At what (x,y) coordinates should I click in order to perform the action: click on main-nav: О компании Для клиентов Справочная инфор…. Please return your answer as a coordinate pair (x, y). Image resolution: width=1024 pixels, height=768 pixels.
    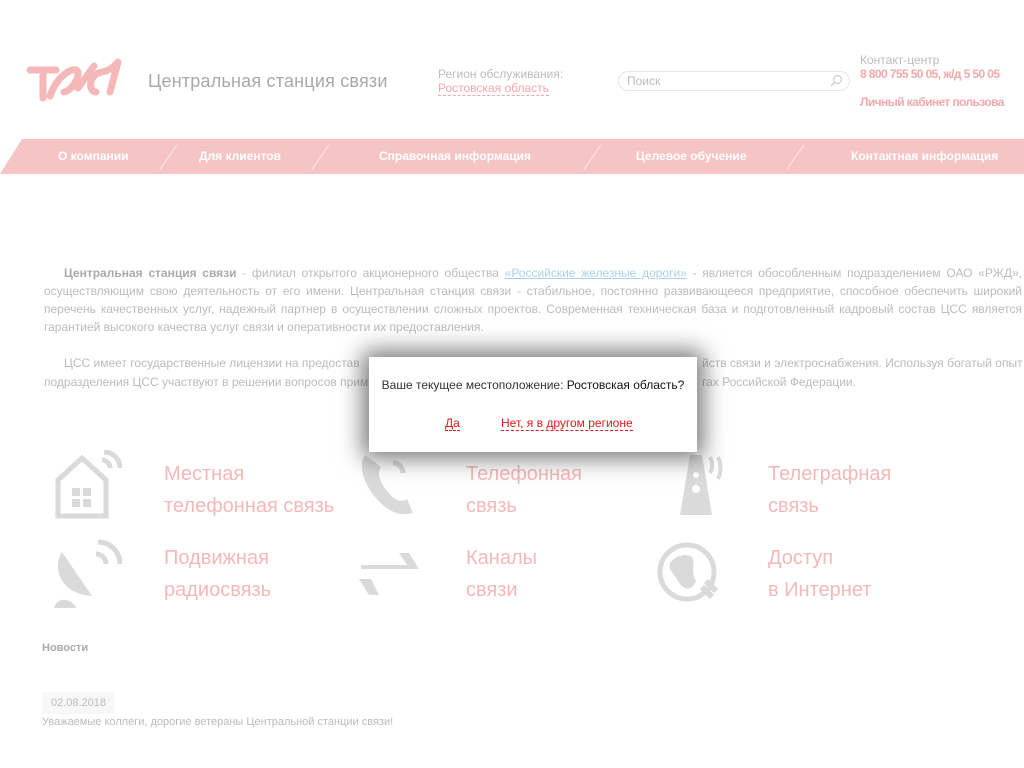
    Looking at the image, I should click on (512, 156).